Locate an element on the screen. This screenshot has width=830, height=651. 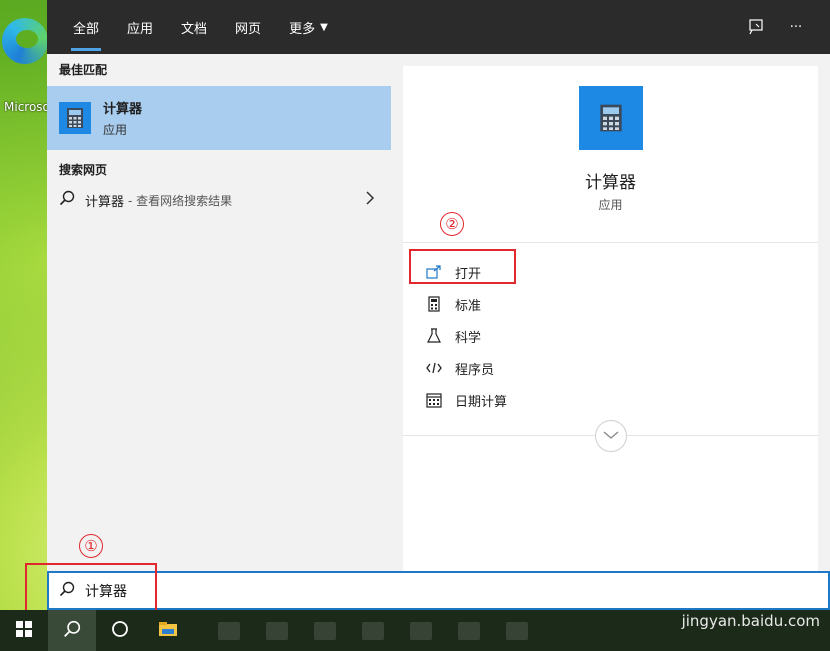
tab-apps: 应用 is located at coordinates (140, 27).